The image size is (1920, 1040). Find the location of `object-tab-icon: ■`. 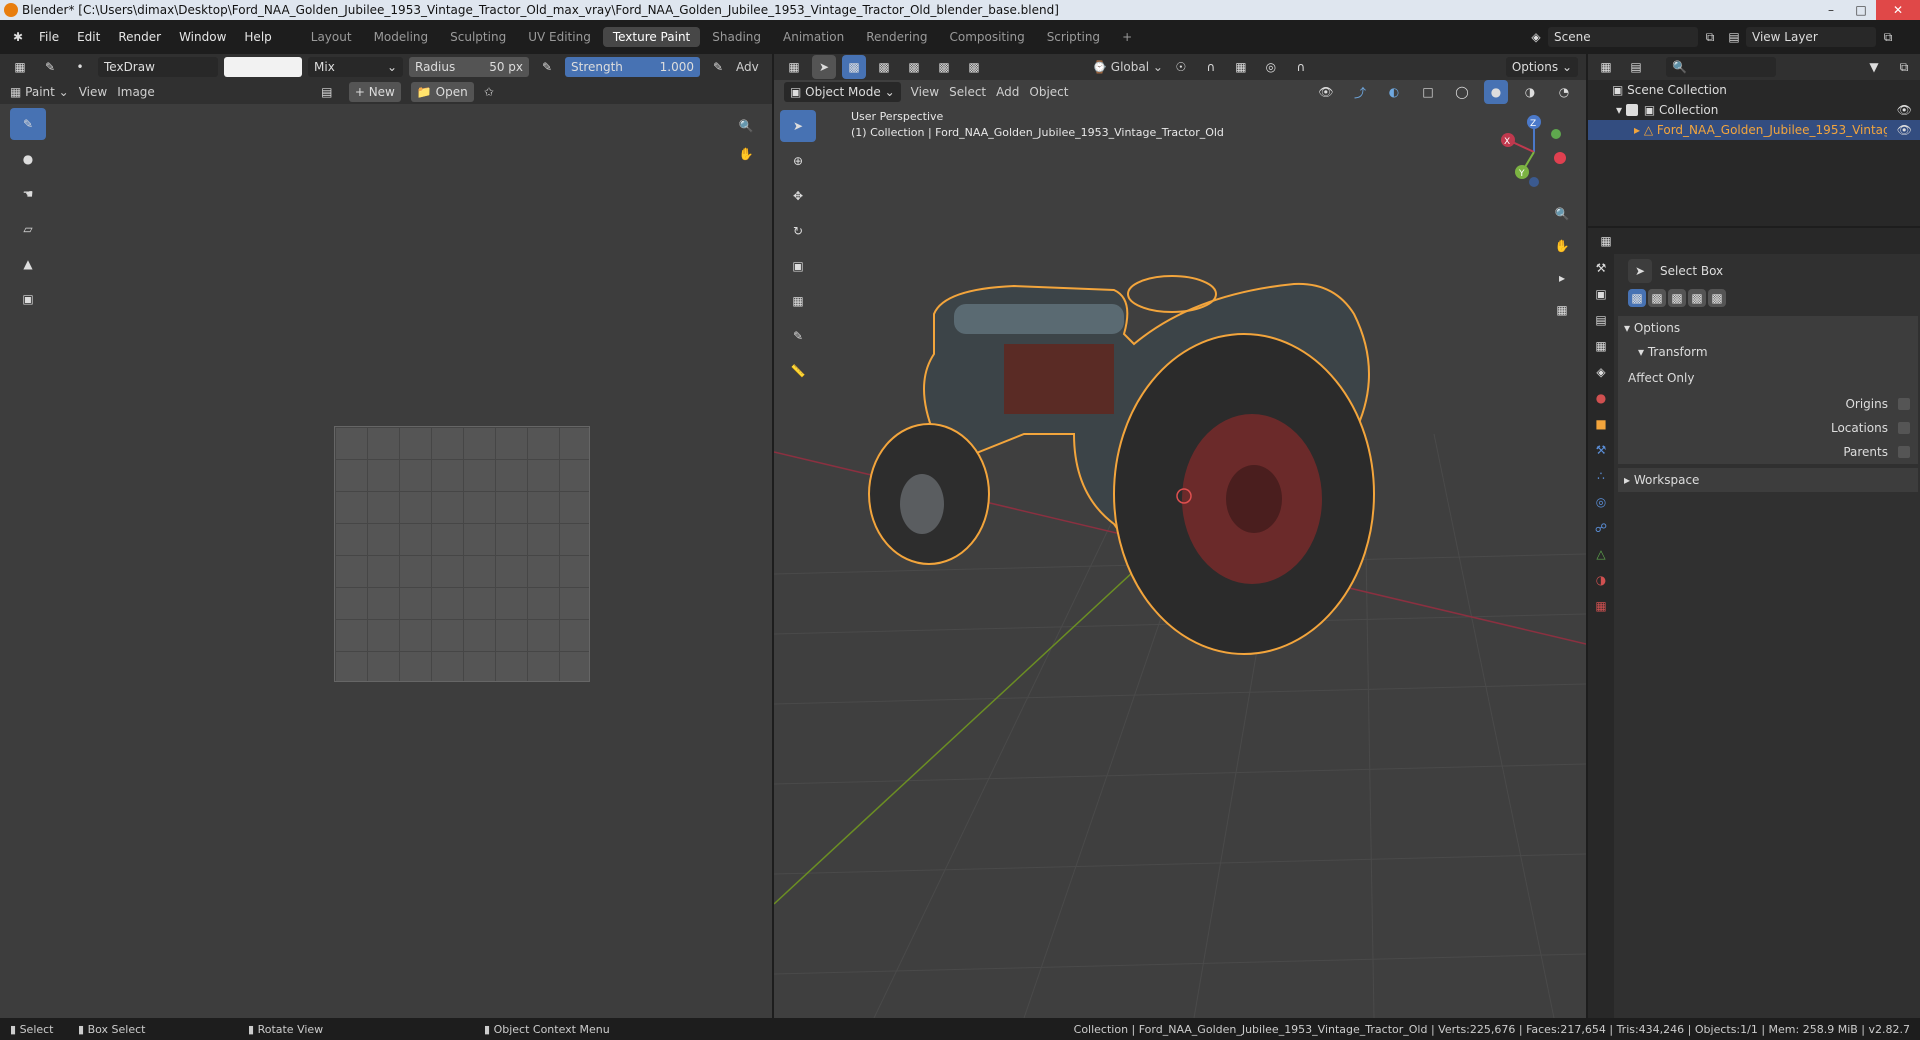

object-tab-icon: ■ is located at coordinates (1601, 424).